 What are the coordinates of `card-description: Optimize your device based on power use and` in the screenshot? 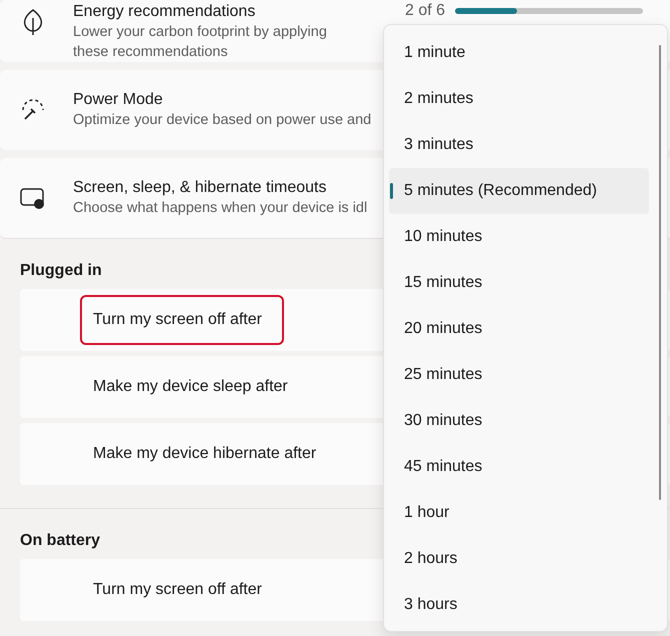 It's located at (222, 120).